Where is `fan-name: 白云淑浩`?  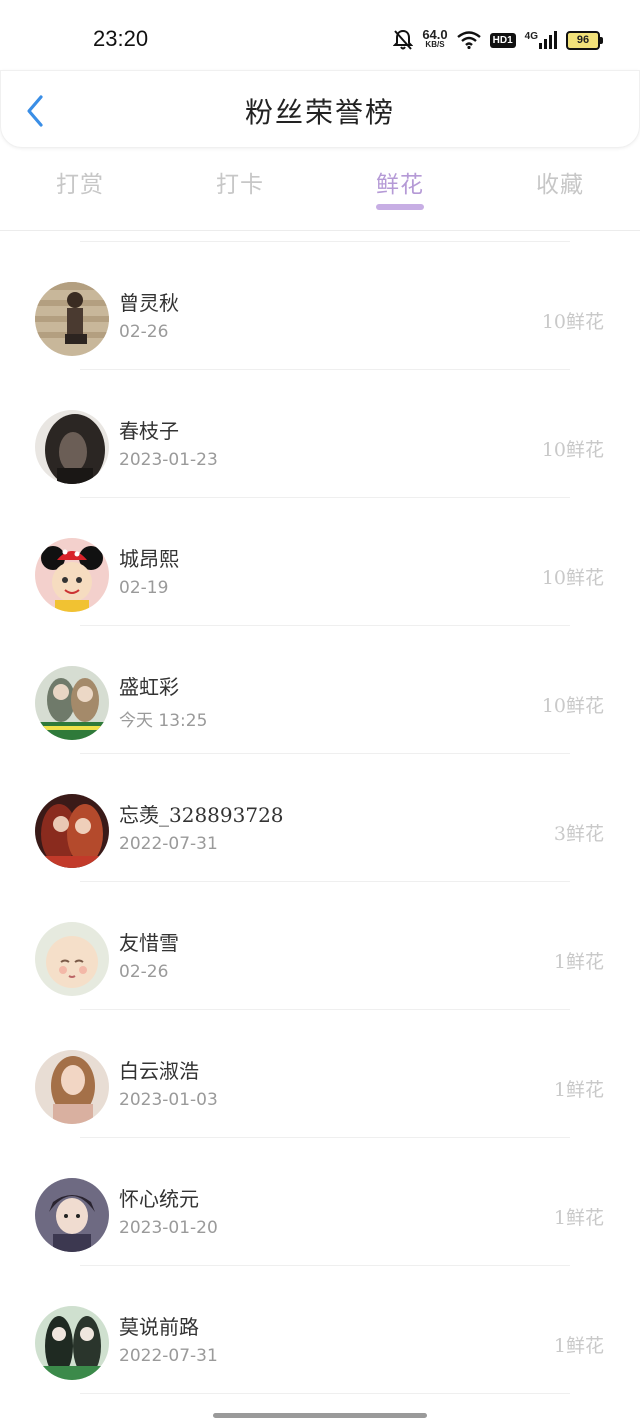
fan-name: 白云淑浩 is located at coordinates (159, 1071).